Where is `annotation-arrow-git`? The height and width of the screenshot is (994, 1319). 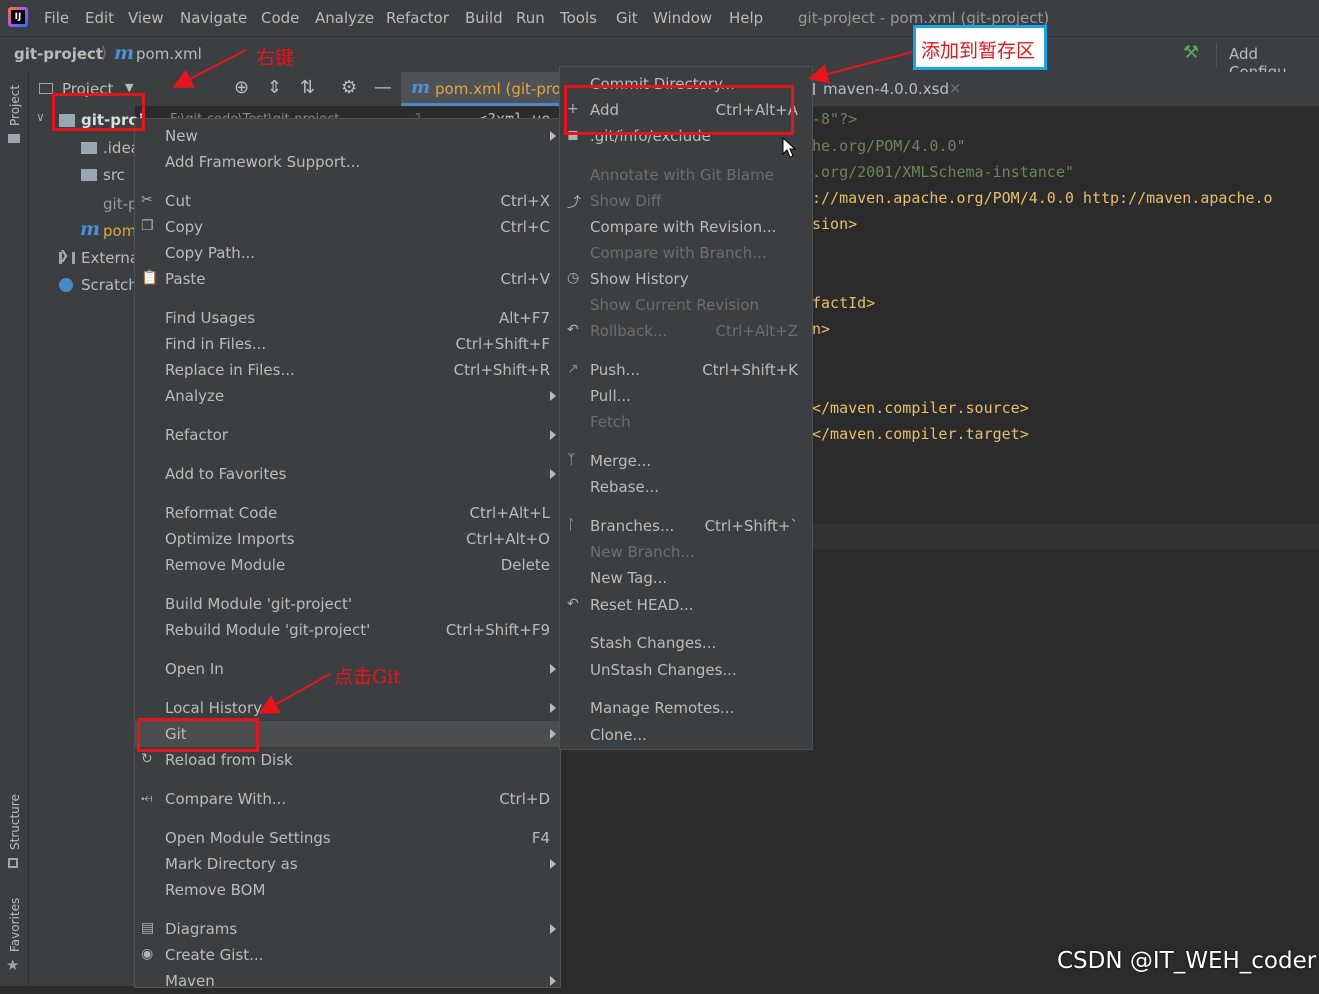 annotation-arrow-git is located at coordinates (294, 693).